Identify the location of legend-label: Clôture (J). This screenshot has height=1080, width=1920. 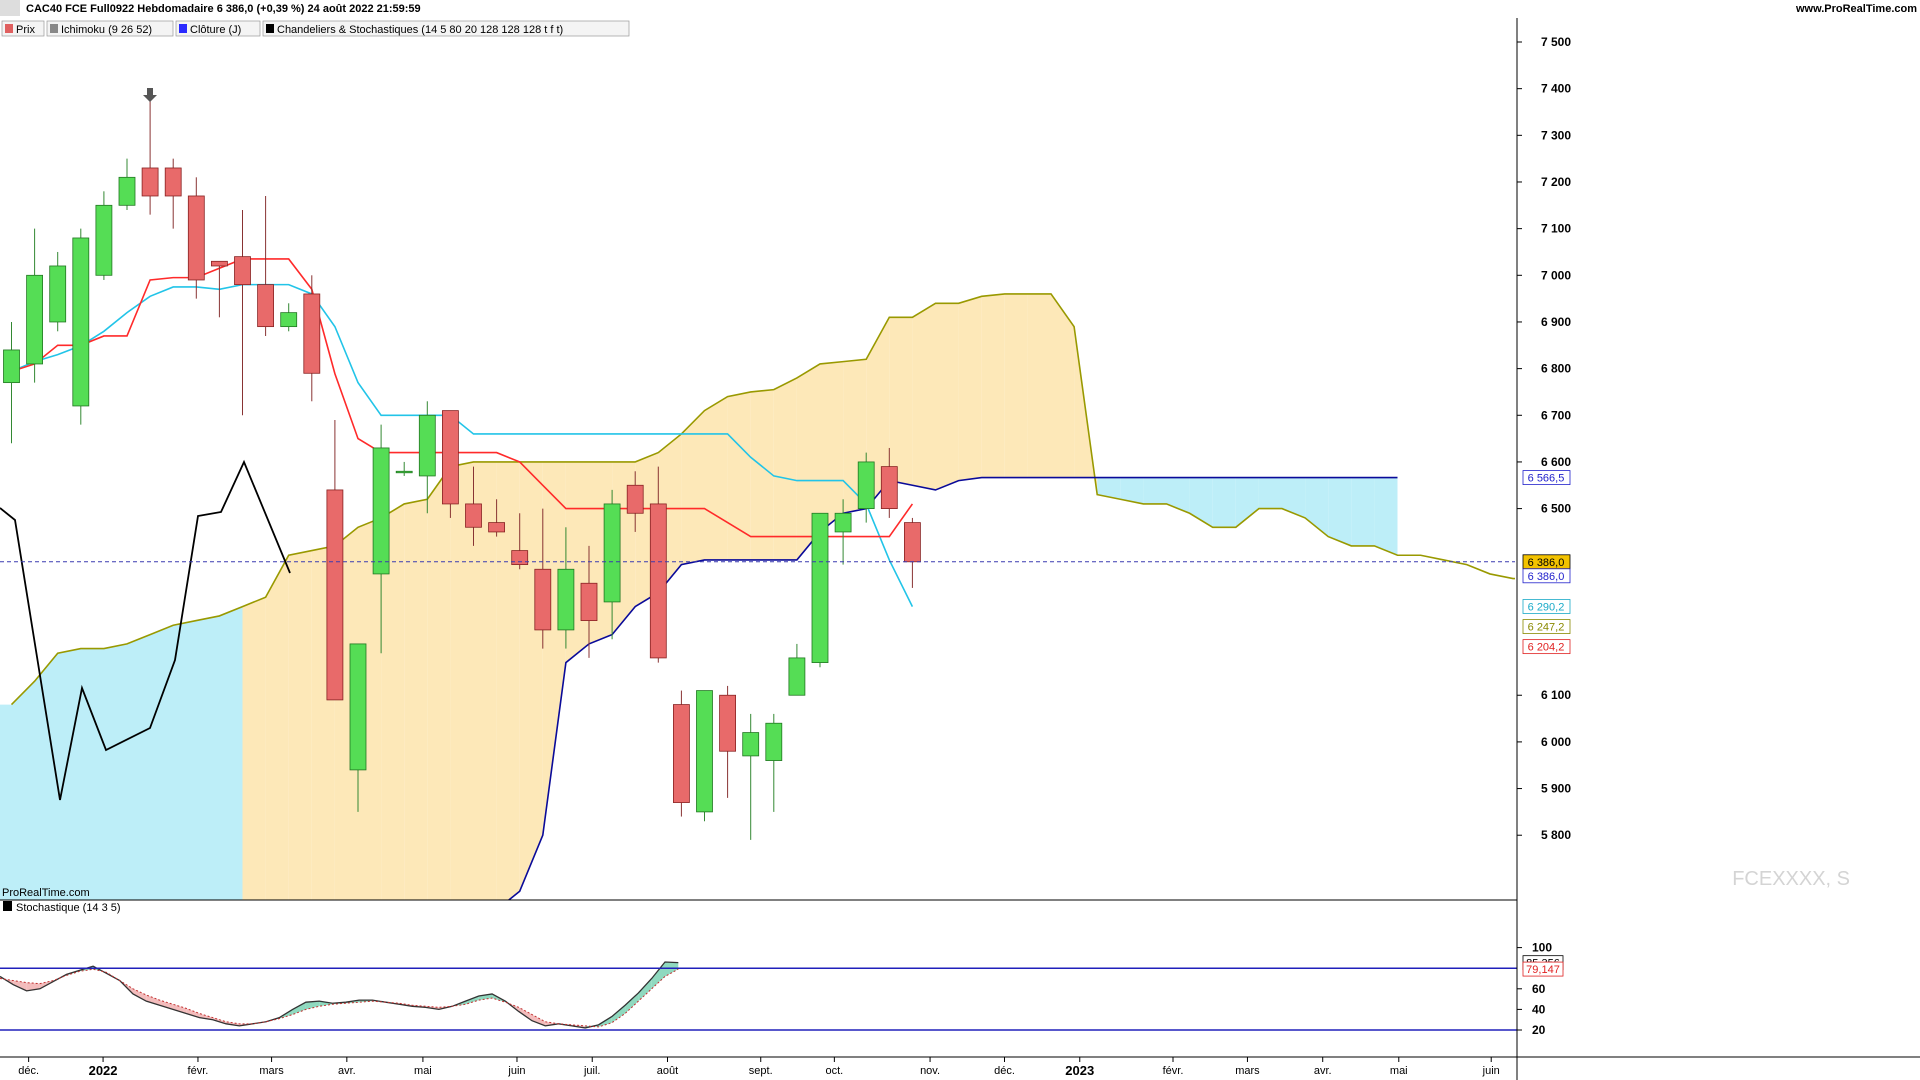
(215, 30).